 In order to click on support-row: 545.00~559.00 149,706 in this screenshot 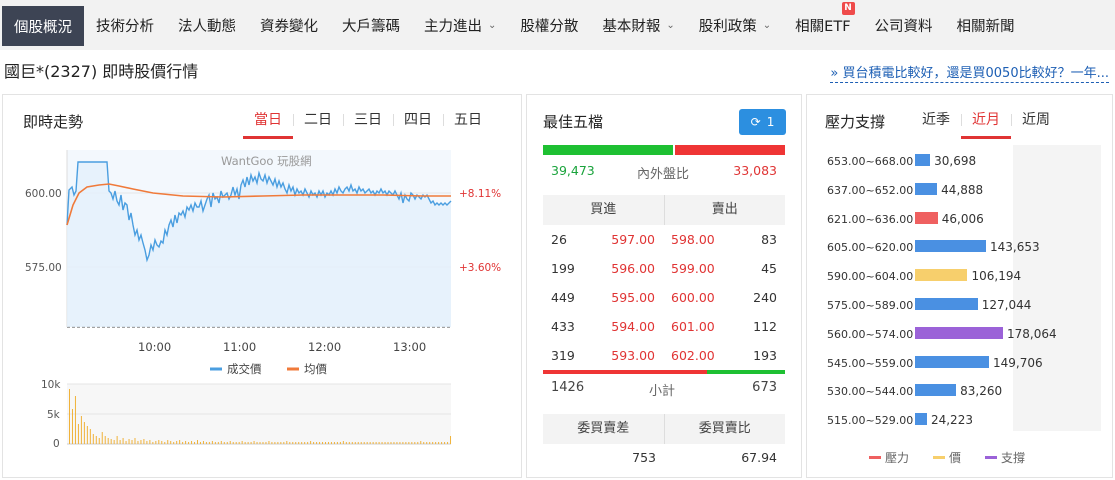, I will do `click(963, 364)`.